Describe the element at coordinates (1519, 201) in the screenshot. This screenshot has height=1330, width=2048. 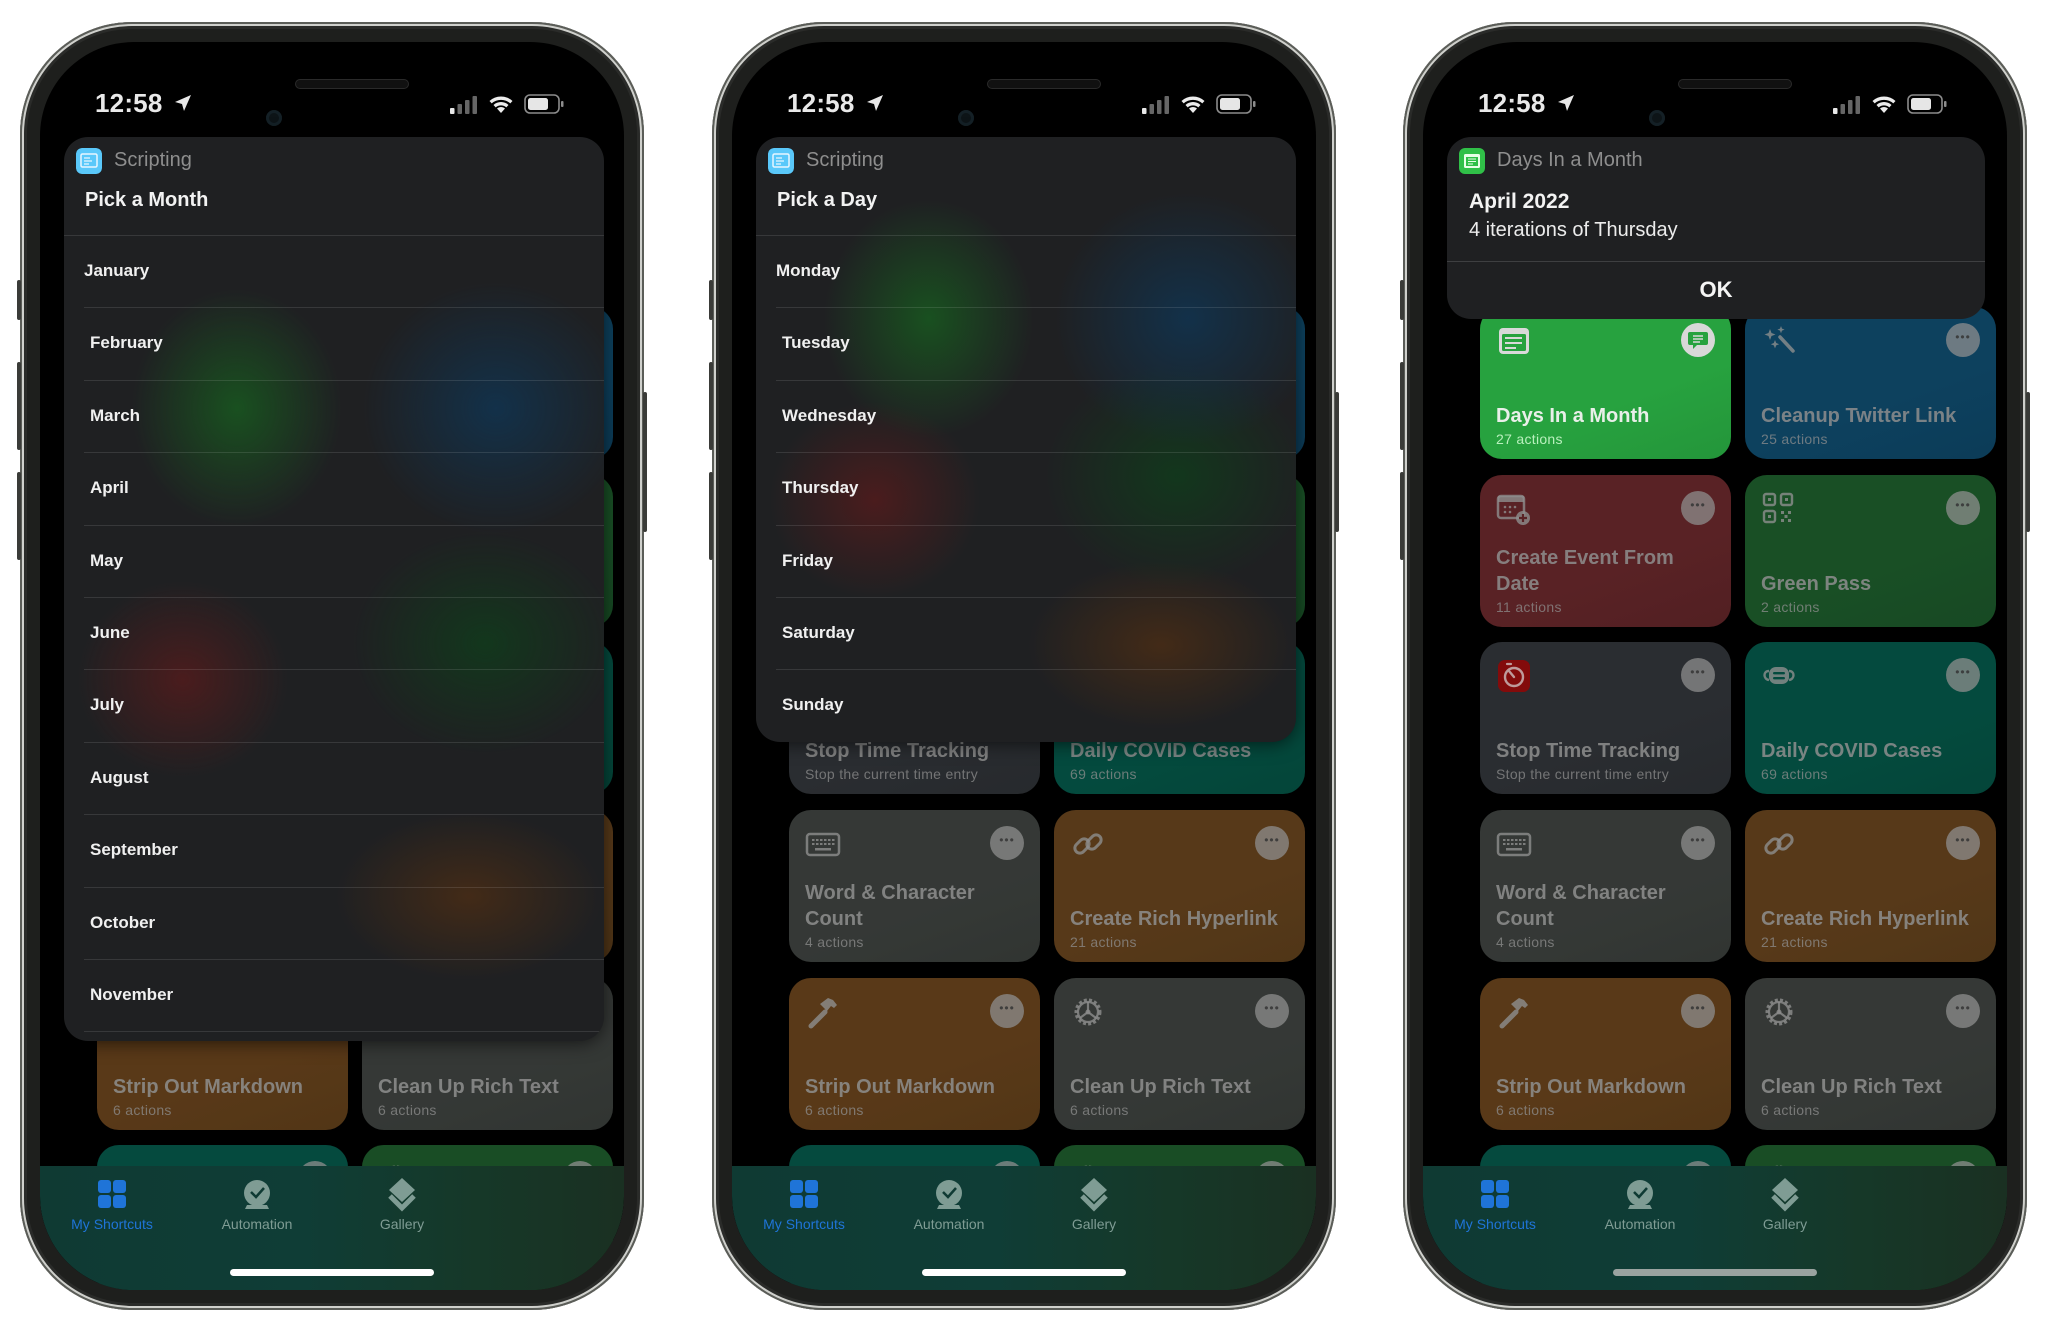
I see `alert-title: April 2022` at that location.